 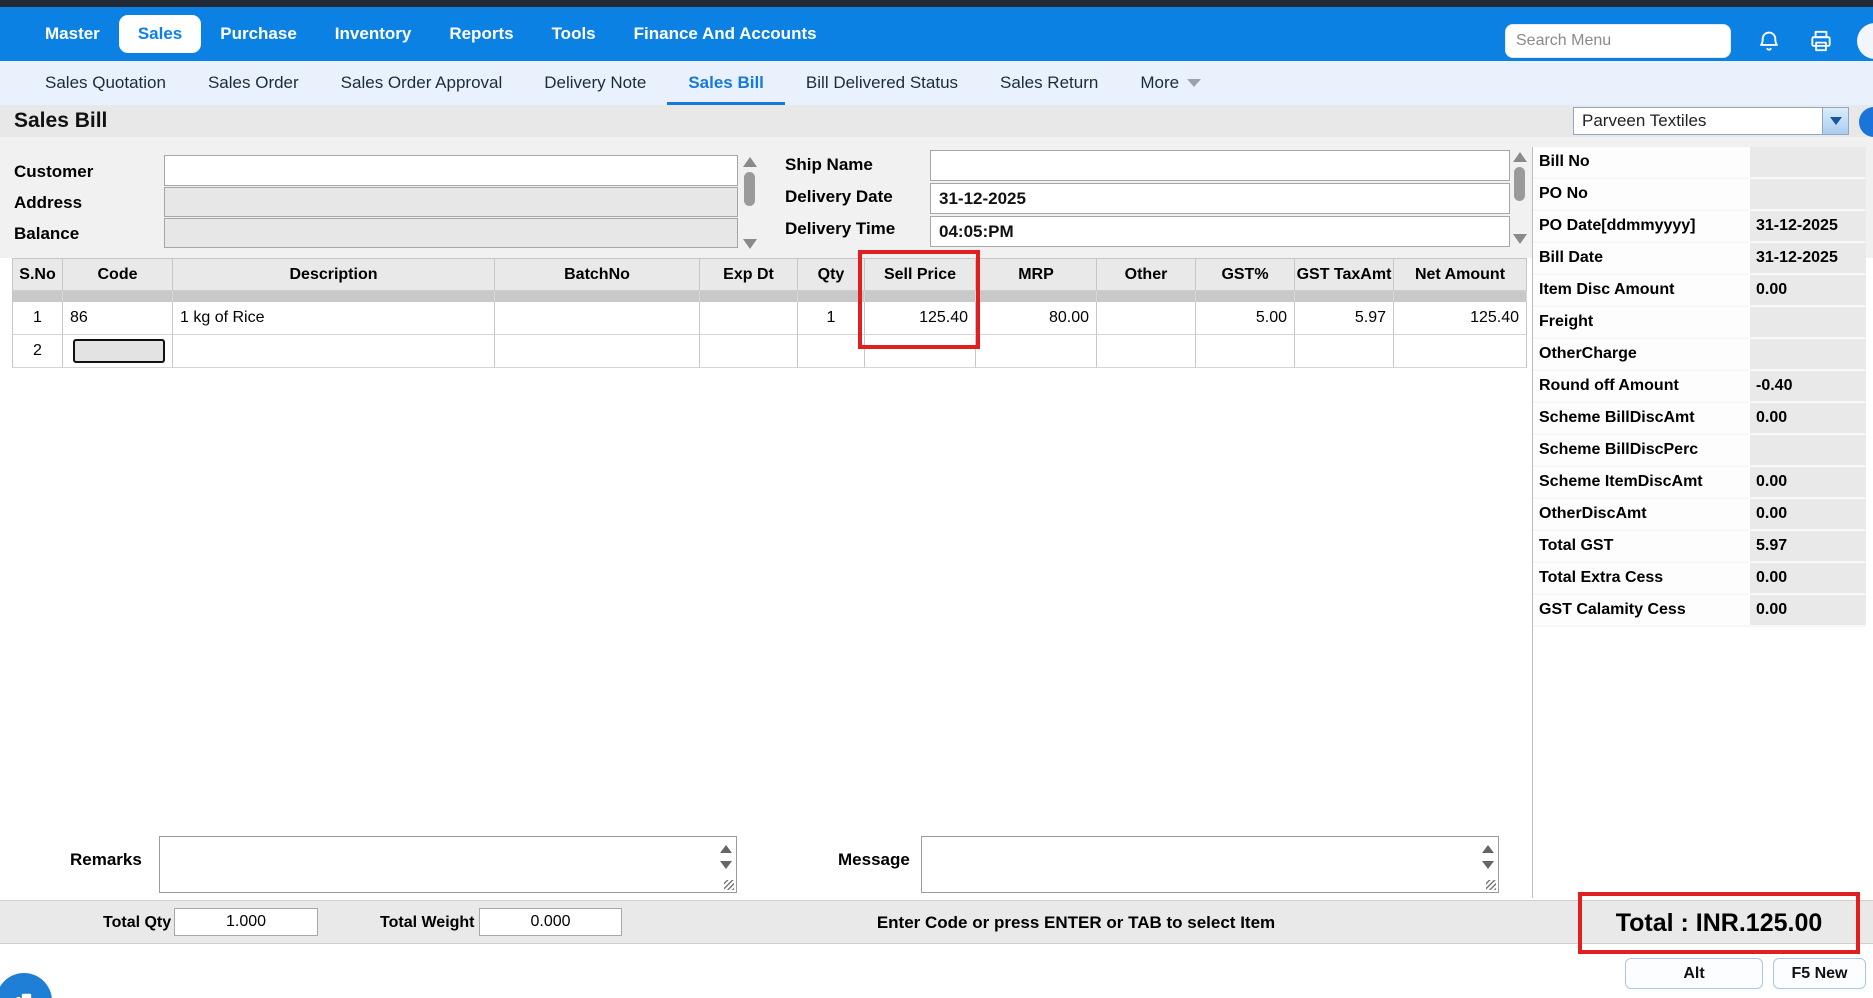 I want to click on col-header-net-amount: Net Amount, so click(x=1460, y=274).